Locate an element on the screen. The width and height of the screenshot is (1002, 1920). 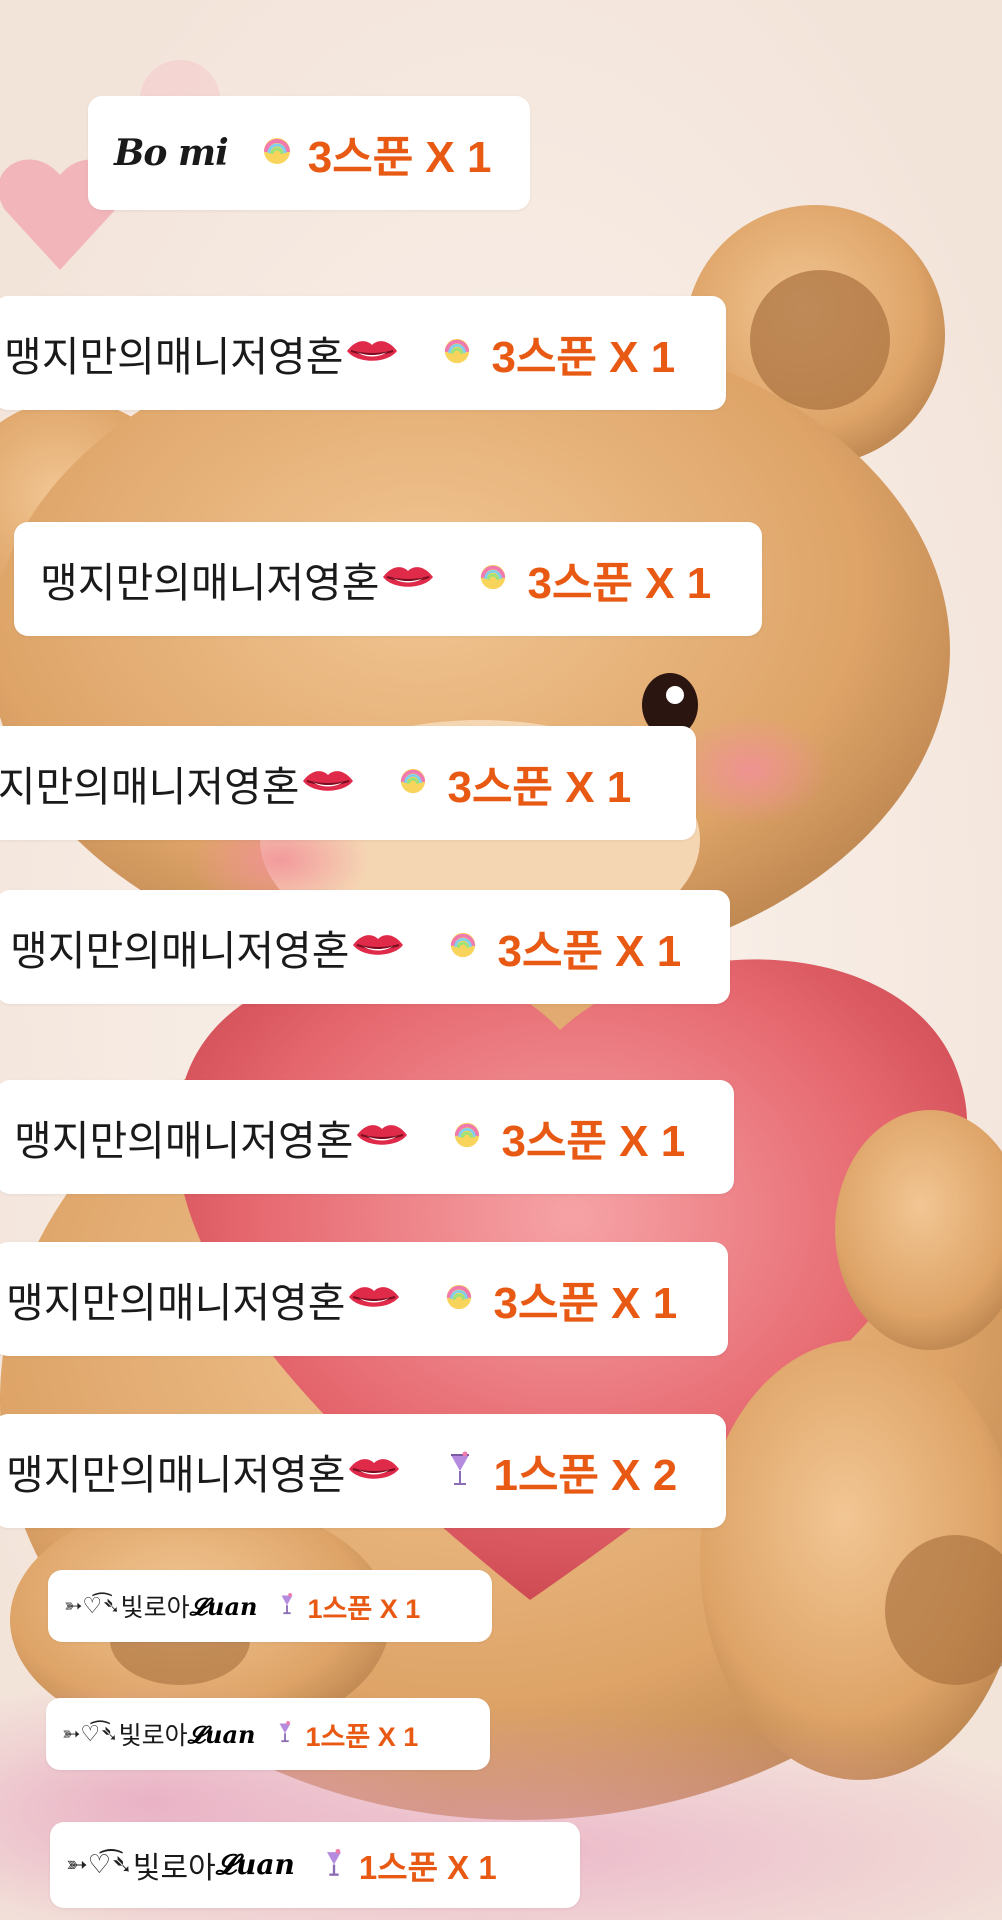
donation-row: 맹지만의매니저영혼 1스푼 X 2 is located at coordinates (363, 1471).